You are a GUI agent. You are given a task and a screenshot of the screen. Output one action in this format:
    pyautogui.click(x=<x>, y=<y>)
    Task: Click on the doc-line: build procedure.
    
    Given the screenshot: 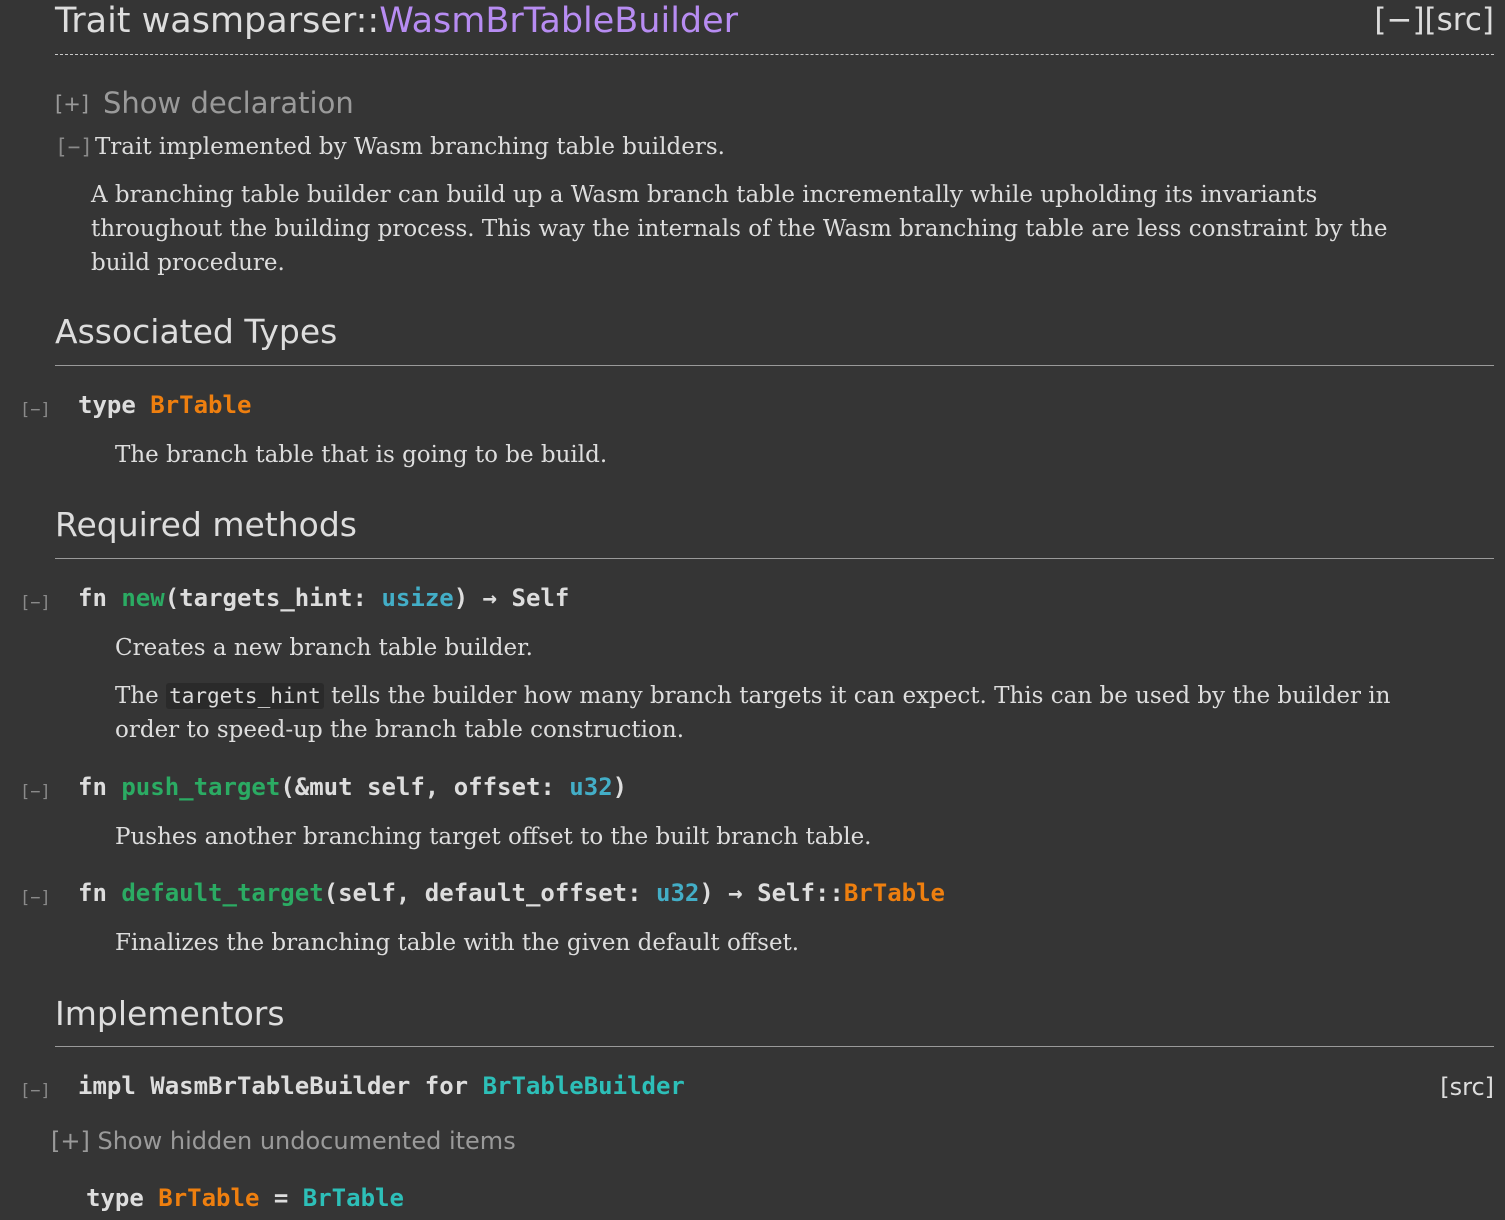 What is the action you would take?
    pyautogui.click(x=188, y=263)
    